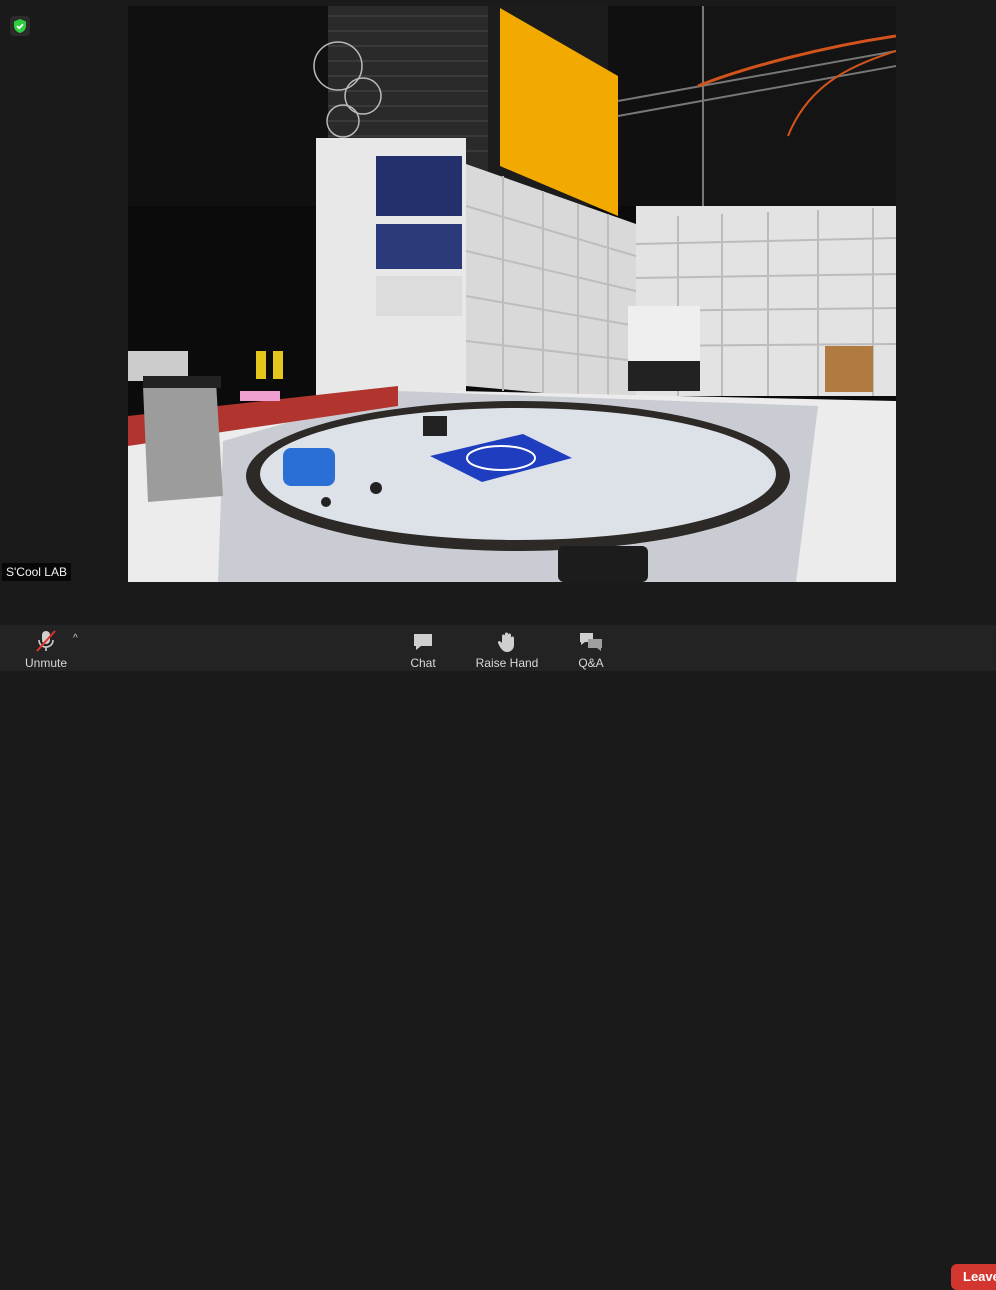  I want to click on chat-label: Chat, so click(423, 663).